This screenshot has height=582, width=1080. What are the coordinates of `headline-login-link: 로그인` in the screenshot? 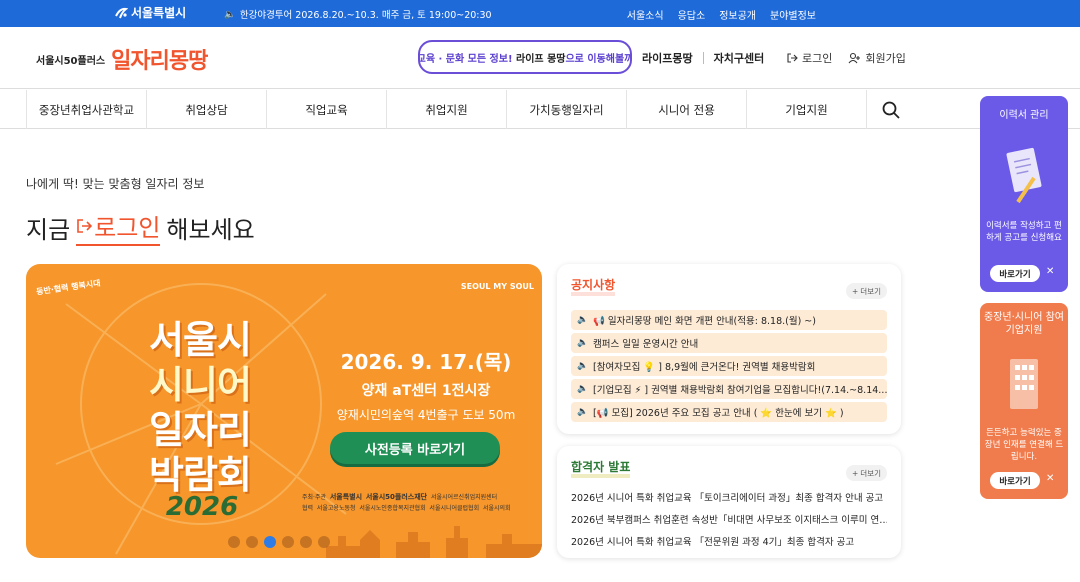 It's located at (118, 227).